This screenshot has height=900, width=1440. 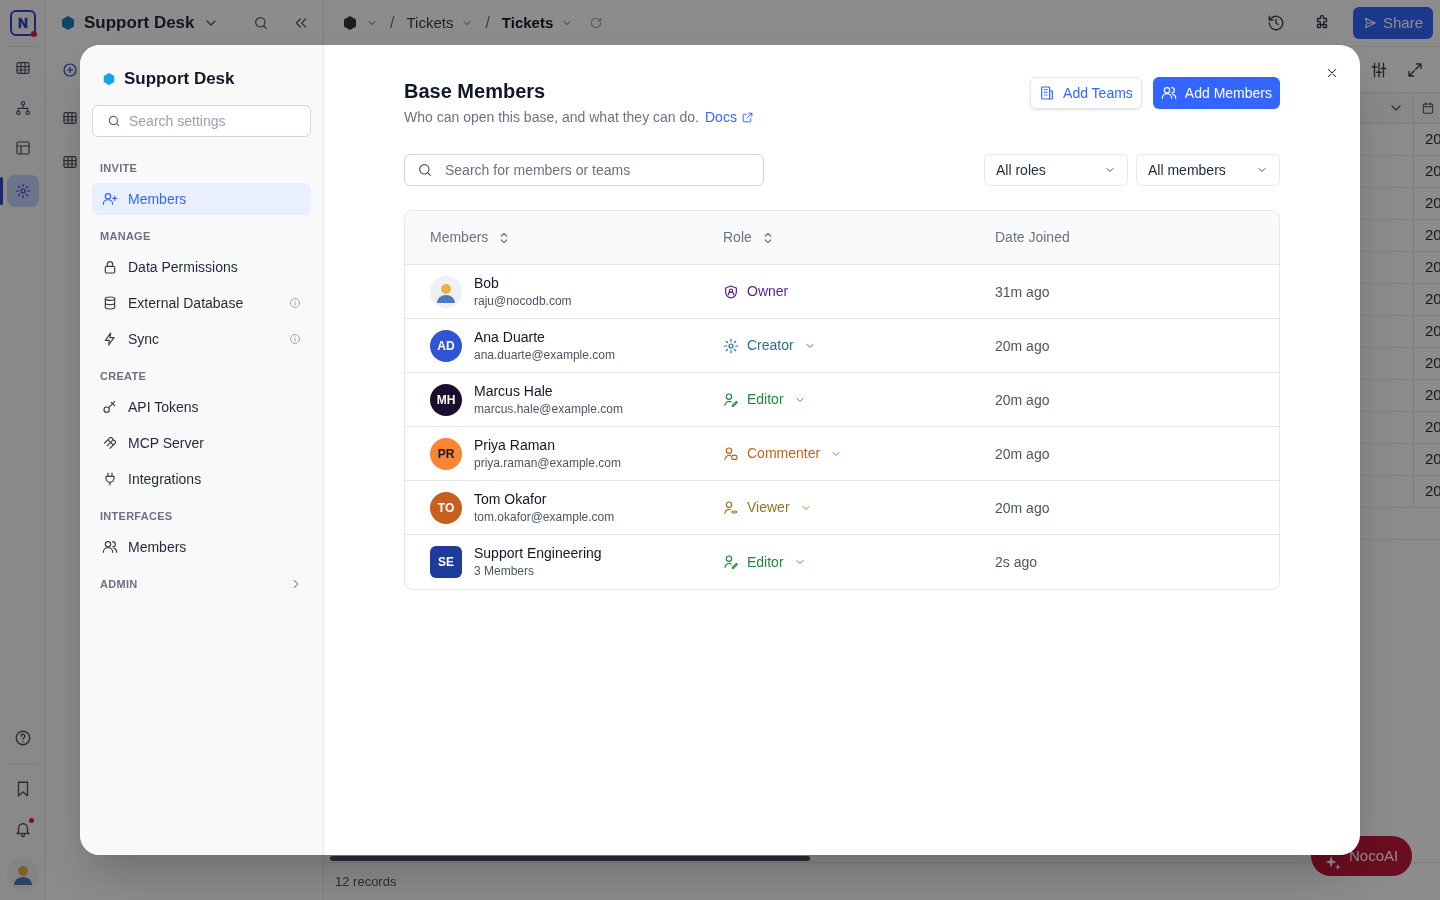 What do you see at coordinates (1216, 93) in the screenshot?
I see `add-members-button: Add Members` at bounding box center [1216, 93].